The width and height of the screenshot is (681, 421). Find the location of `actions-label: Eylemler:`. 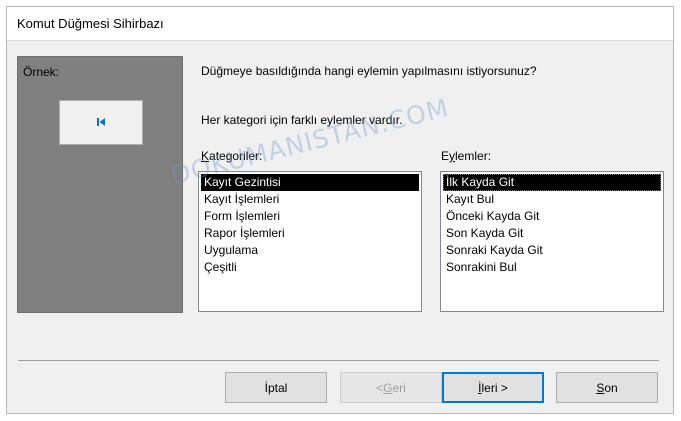

actions-label: Eylemler: is located at coordinates (466, 156).